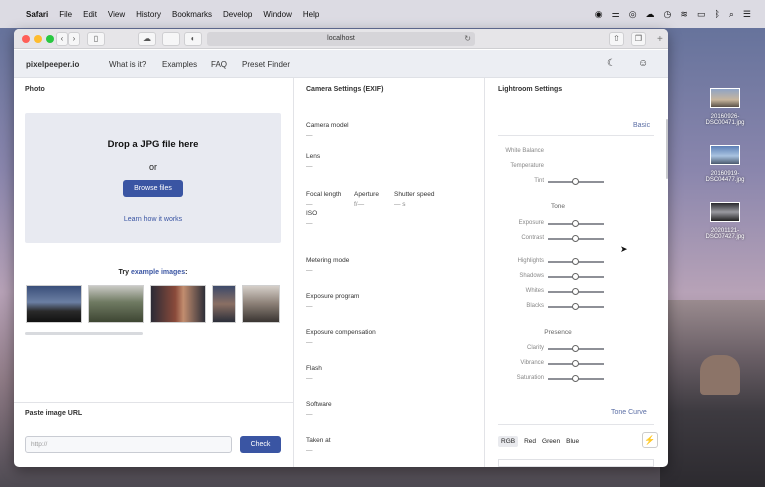  Describe the element at coordinates (219, 64) in the screenshot. I see `nav-faq: FAQ` at that location.